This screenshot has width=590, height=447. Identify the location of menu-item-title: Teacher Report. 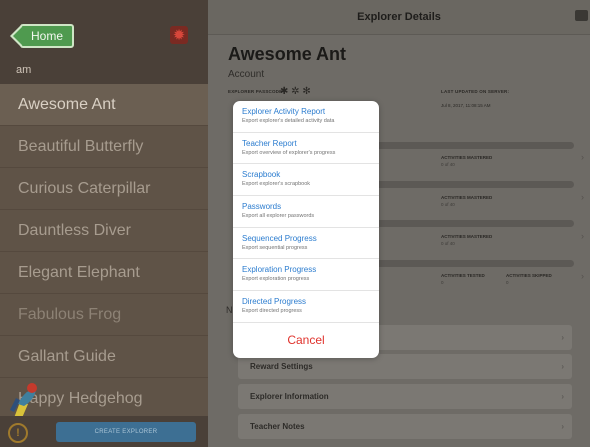
(269, 143).